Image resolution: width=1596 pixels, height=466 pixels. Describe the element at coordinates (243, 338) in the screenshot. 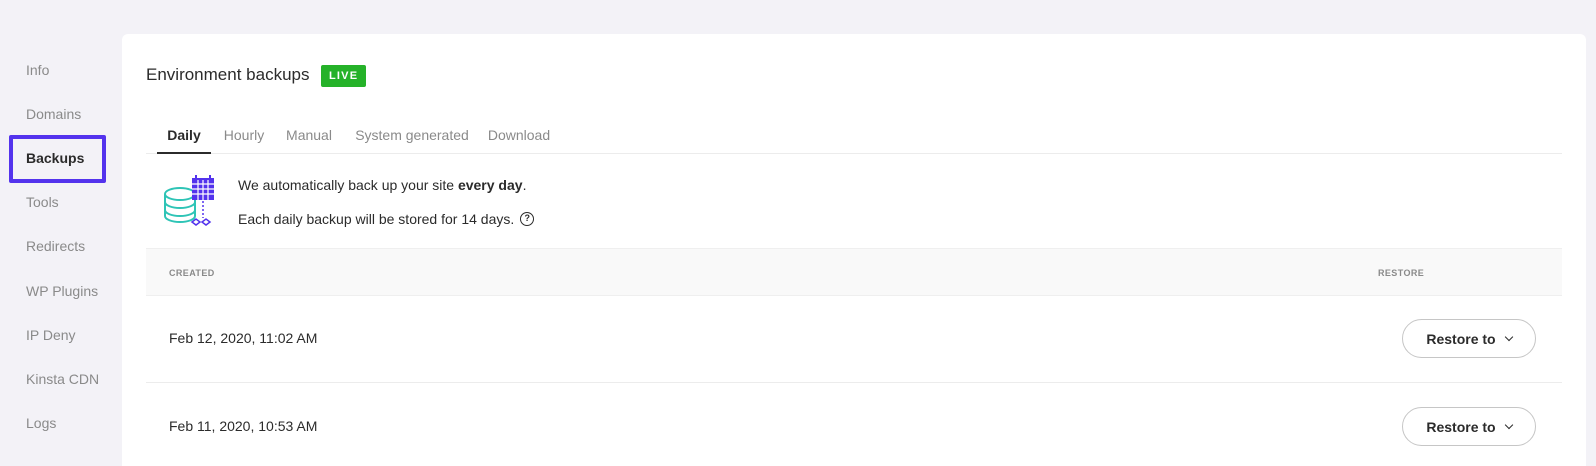

I see `backup-created-date: Feb 12, 2020, 11:02 AM` at that location.